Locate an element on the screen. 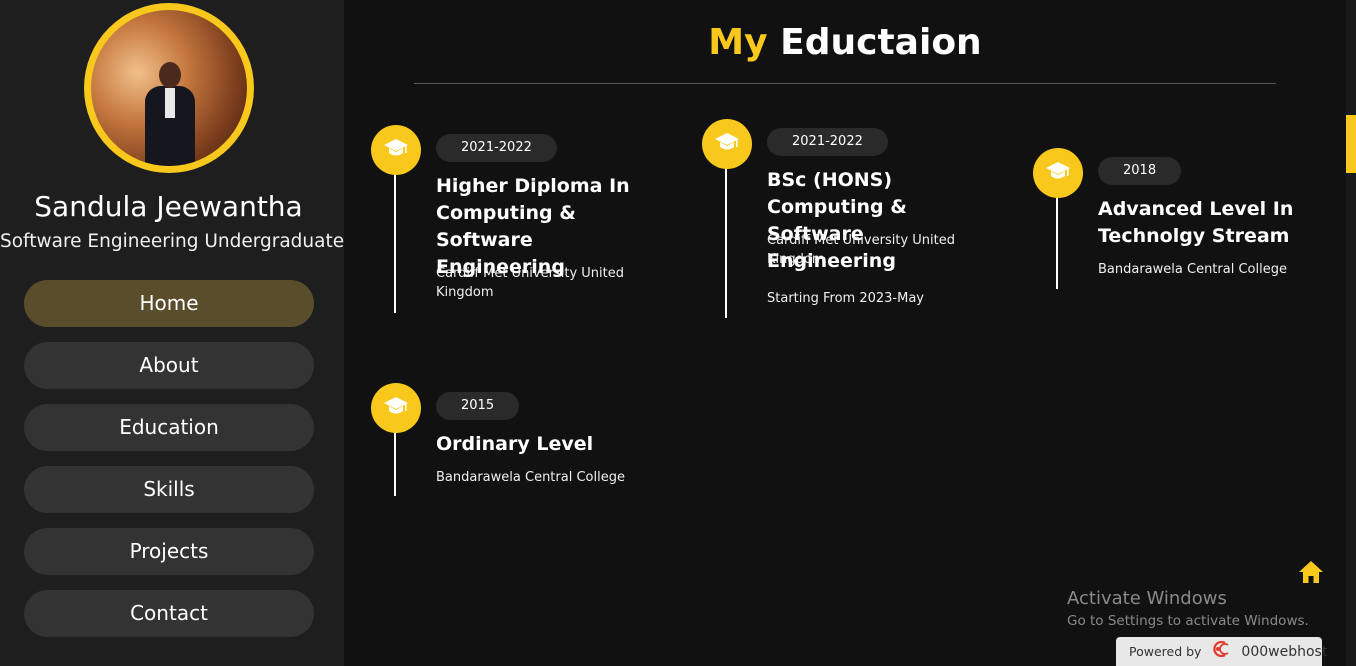 Image resolution: width=1356 pixels, height=666 pixels. education-title: Ordinary Level is located at coordinates (515, 444).